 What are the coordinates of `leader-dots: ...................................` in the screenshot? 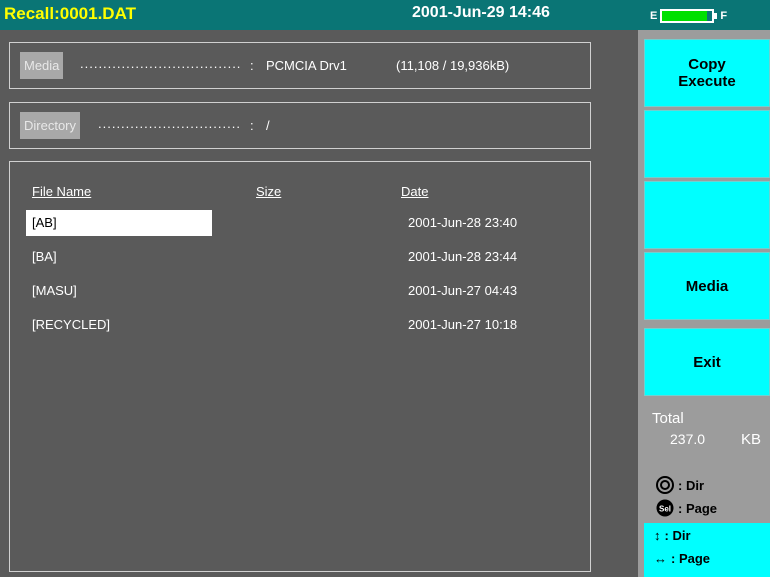 It's located at (161, 63).